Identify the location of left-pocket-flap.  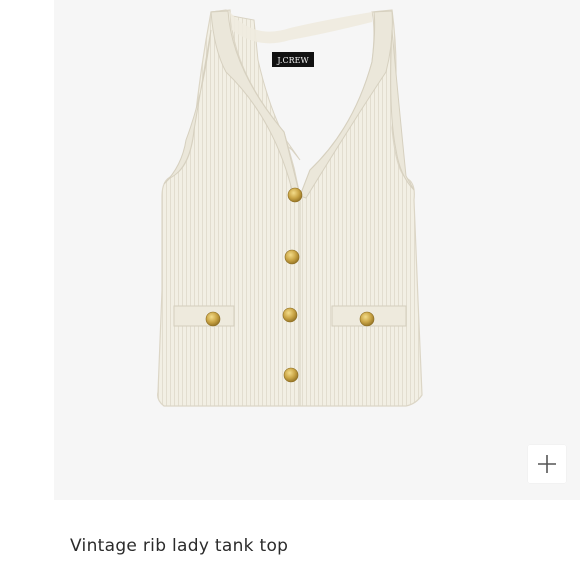
(204, 316).